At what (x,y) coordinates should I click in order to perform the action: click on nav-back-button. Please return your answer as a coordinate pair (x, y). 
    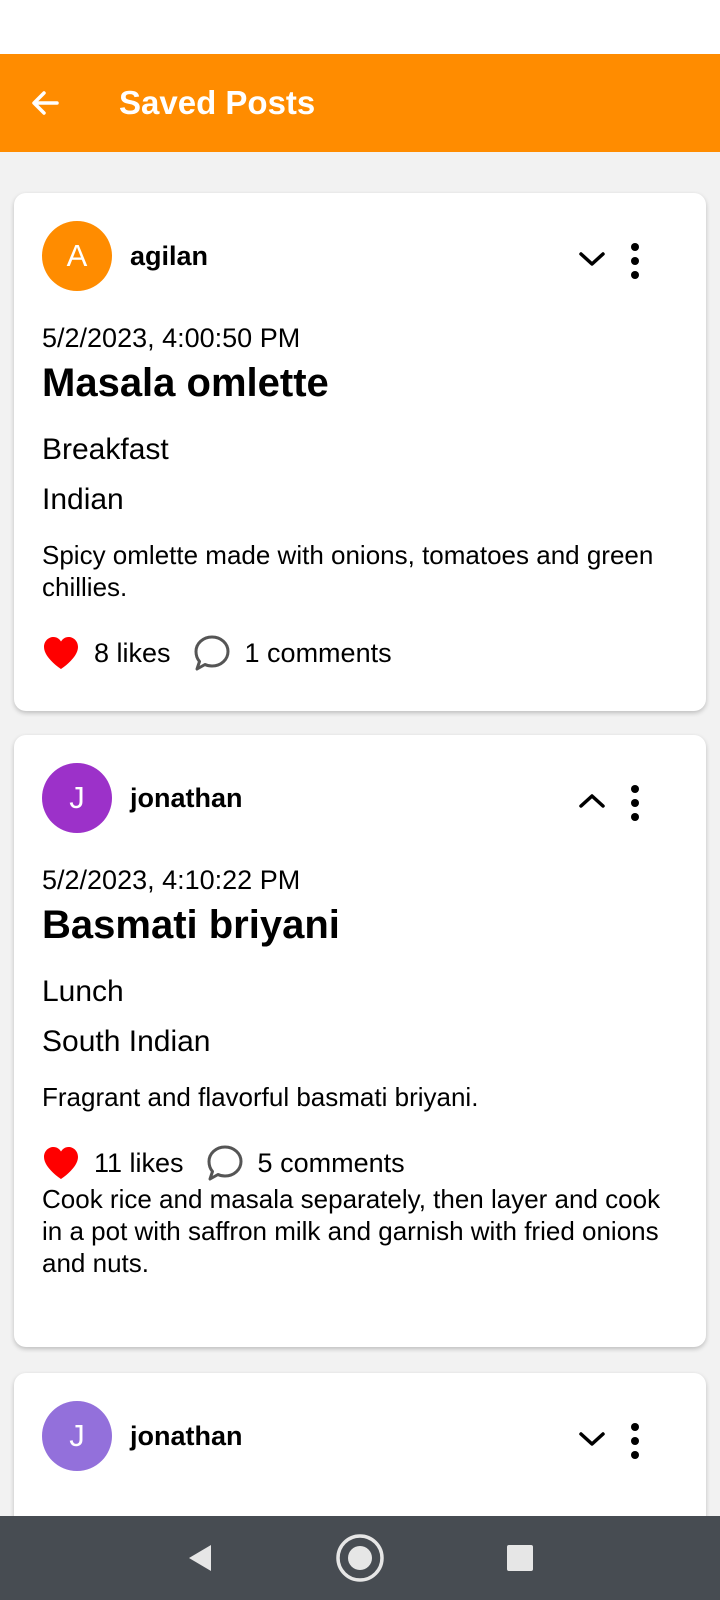
    Looking at the image, I should click on (200, 1558).